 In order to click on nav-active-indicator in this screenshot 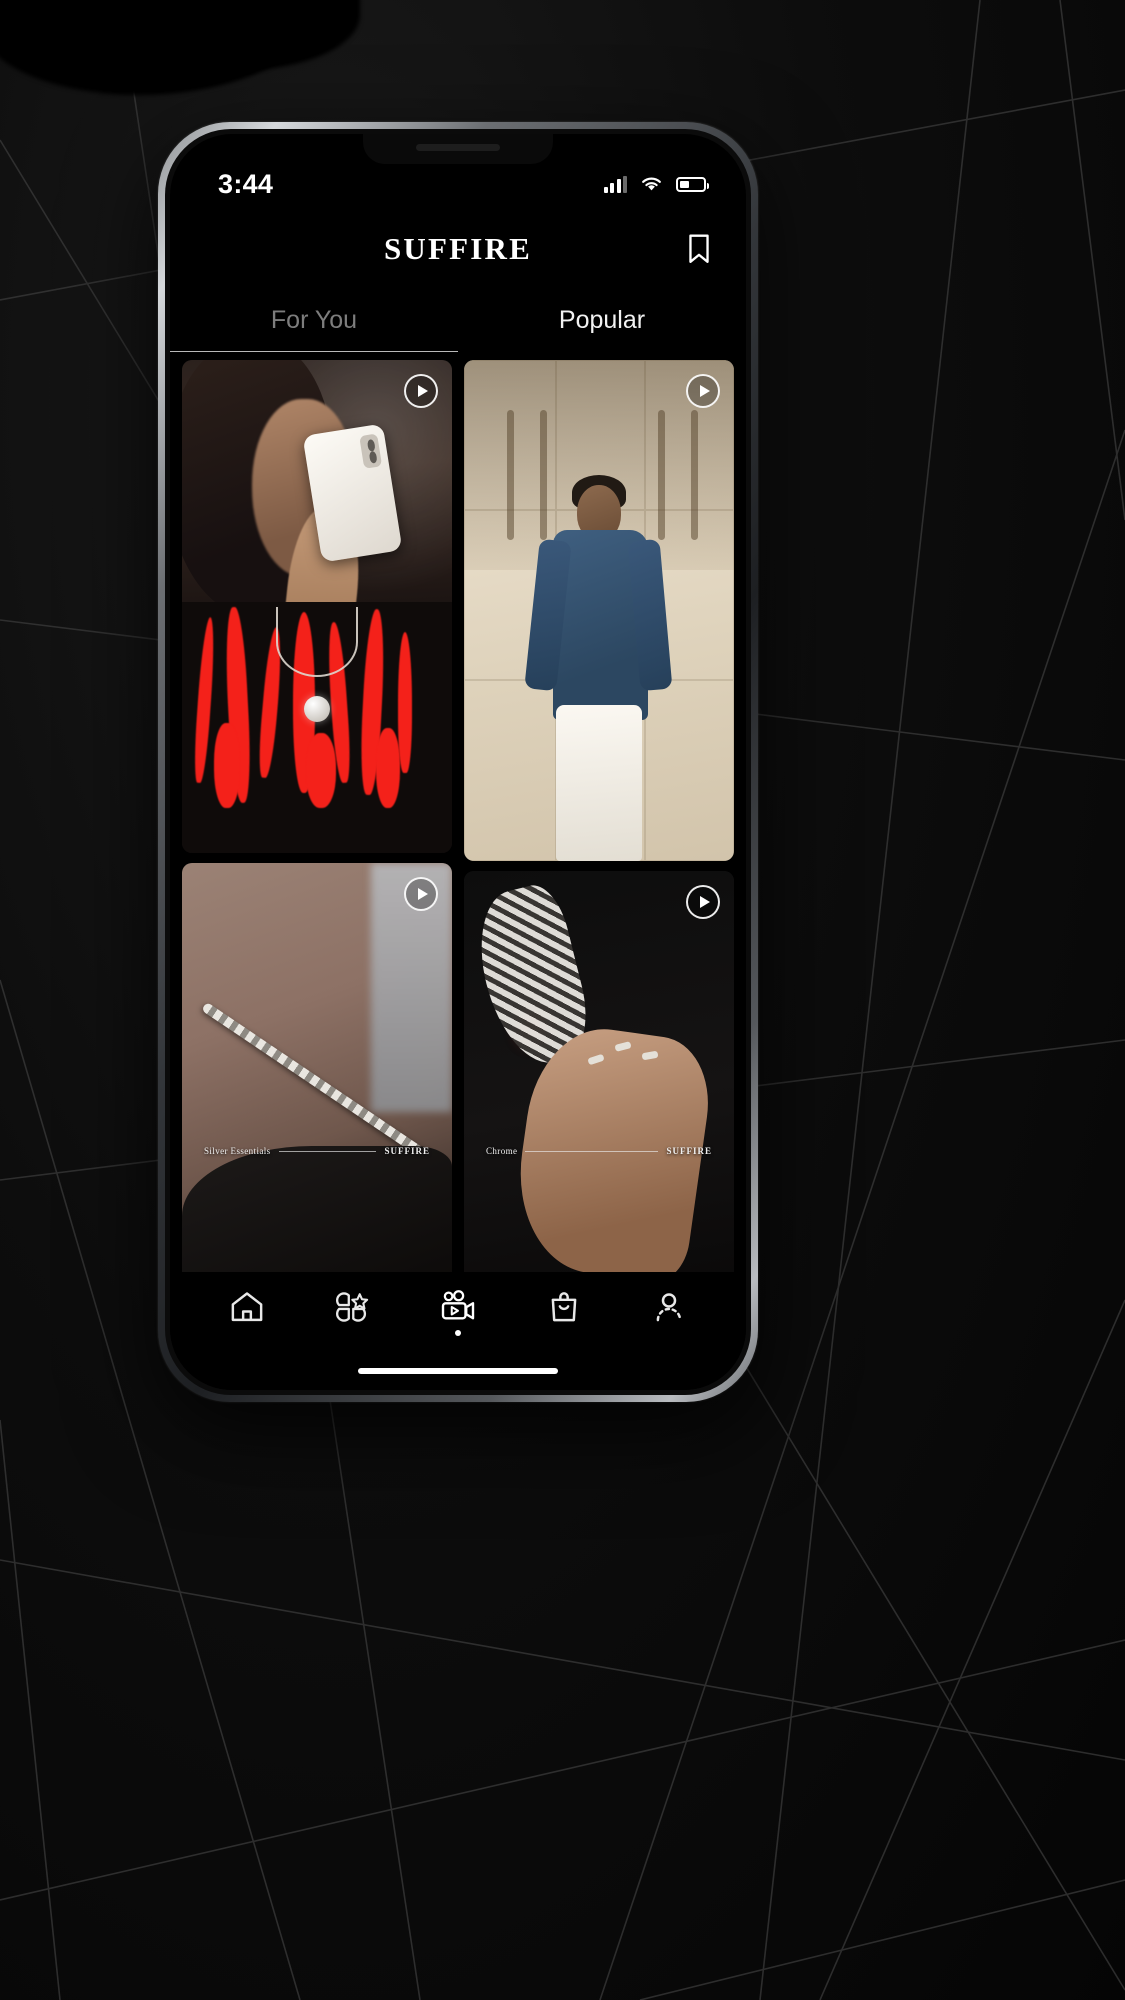, I will do `click(457, 1333)`.